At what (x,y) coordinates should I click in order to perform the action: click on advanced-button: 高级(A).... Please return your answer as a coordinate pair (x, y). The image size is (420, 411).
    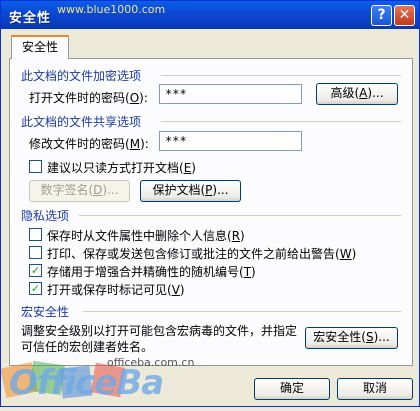
    Looking at the image, I should click on (357, 94).